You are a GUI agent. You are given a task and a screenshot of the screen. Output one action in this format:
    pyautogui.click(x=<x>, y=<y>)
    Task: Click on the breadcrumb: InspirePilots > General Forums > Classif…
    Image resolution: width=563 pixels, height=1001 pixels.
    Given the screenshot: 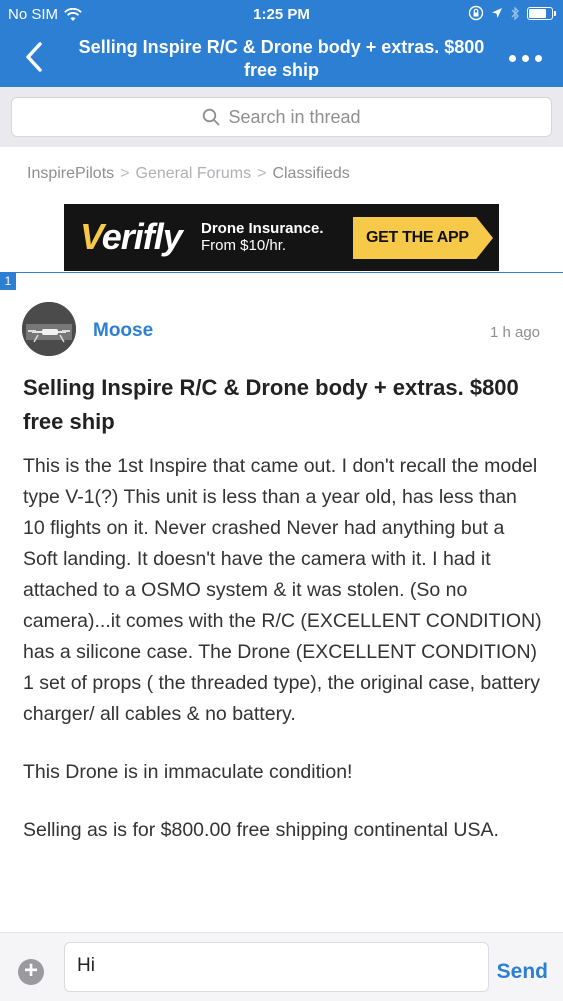 What is the action you would take?
    pyautogui.click(x=188, y=174)
    